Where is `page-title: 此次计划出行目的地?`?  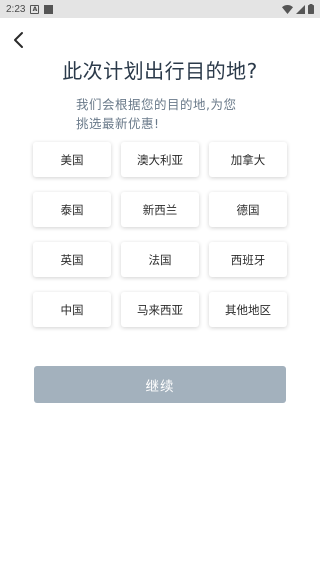
page-title: 此次计划出行目的地? is located at coordinates (160, 71).